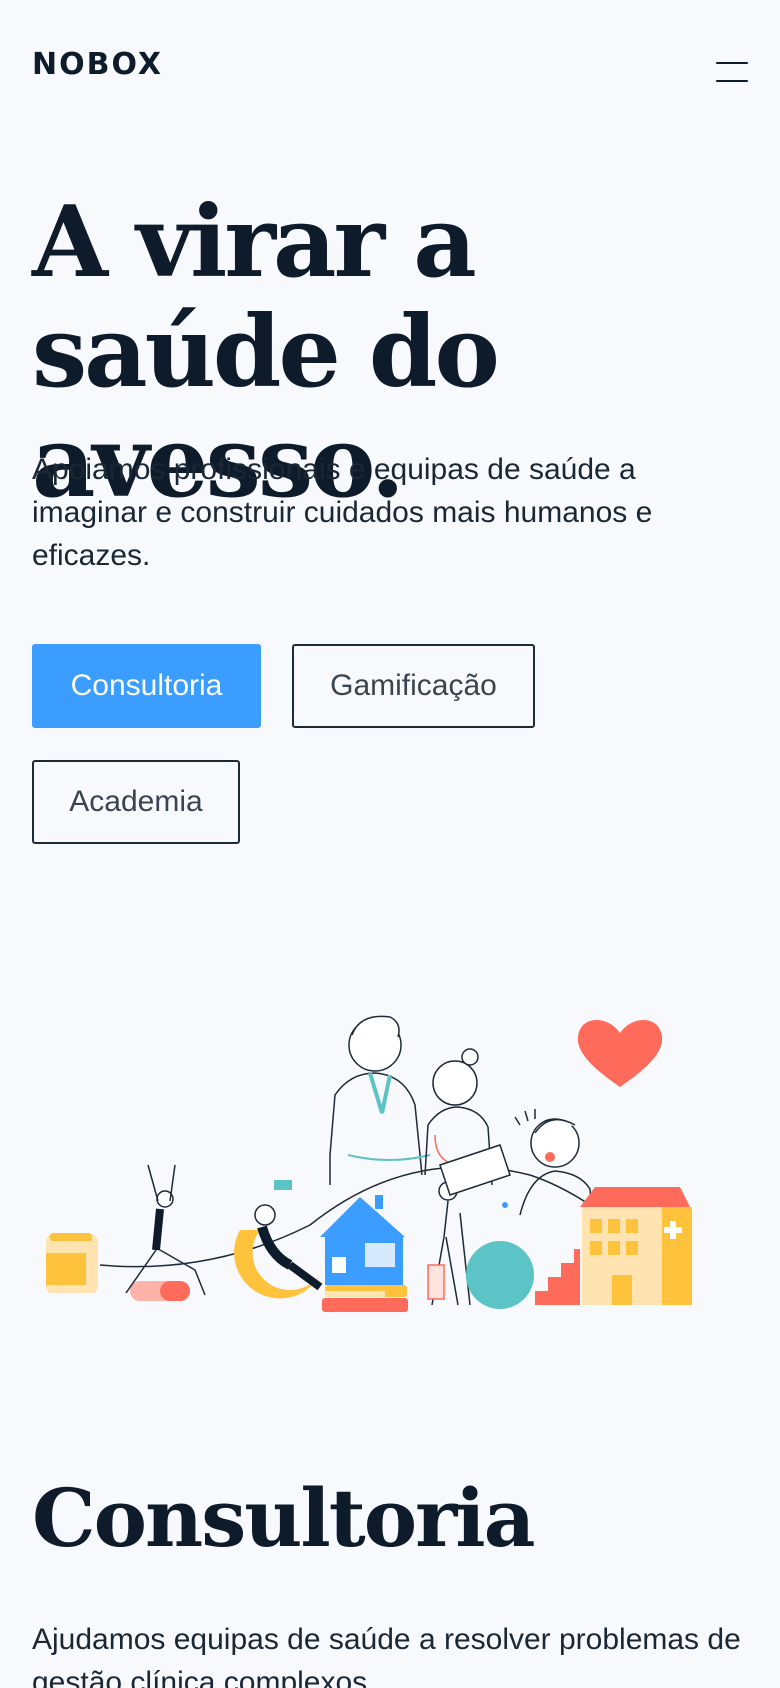 The image size is (780, 1688). What do you see at coordinates (390, 70) in the screenshot?
I see `site-header: NOBOX` at bounding box center [390, 70].